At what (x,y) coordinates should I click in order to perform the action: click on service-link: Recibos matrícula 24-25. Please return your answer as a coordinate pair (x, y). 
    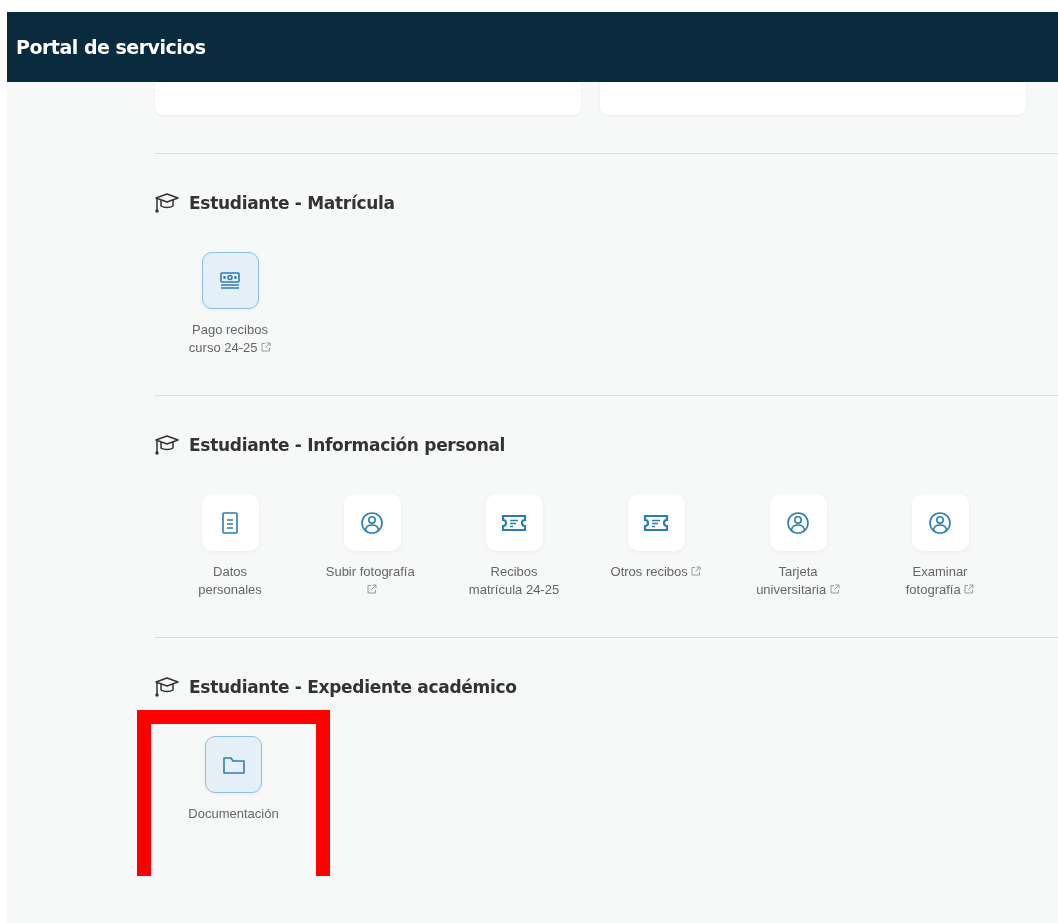
    Looking at the image, I should click on (514, 546).